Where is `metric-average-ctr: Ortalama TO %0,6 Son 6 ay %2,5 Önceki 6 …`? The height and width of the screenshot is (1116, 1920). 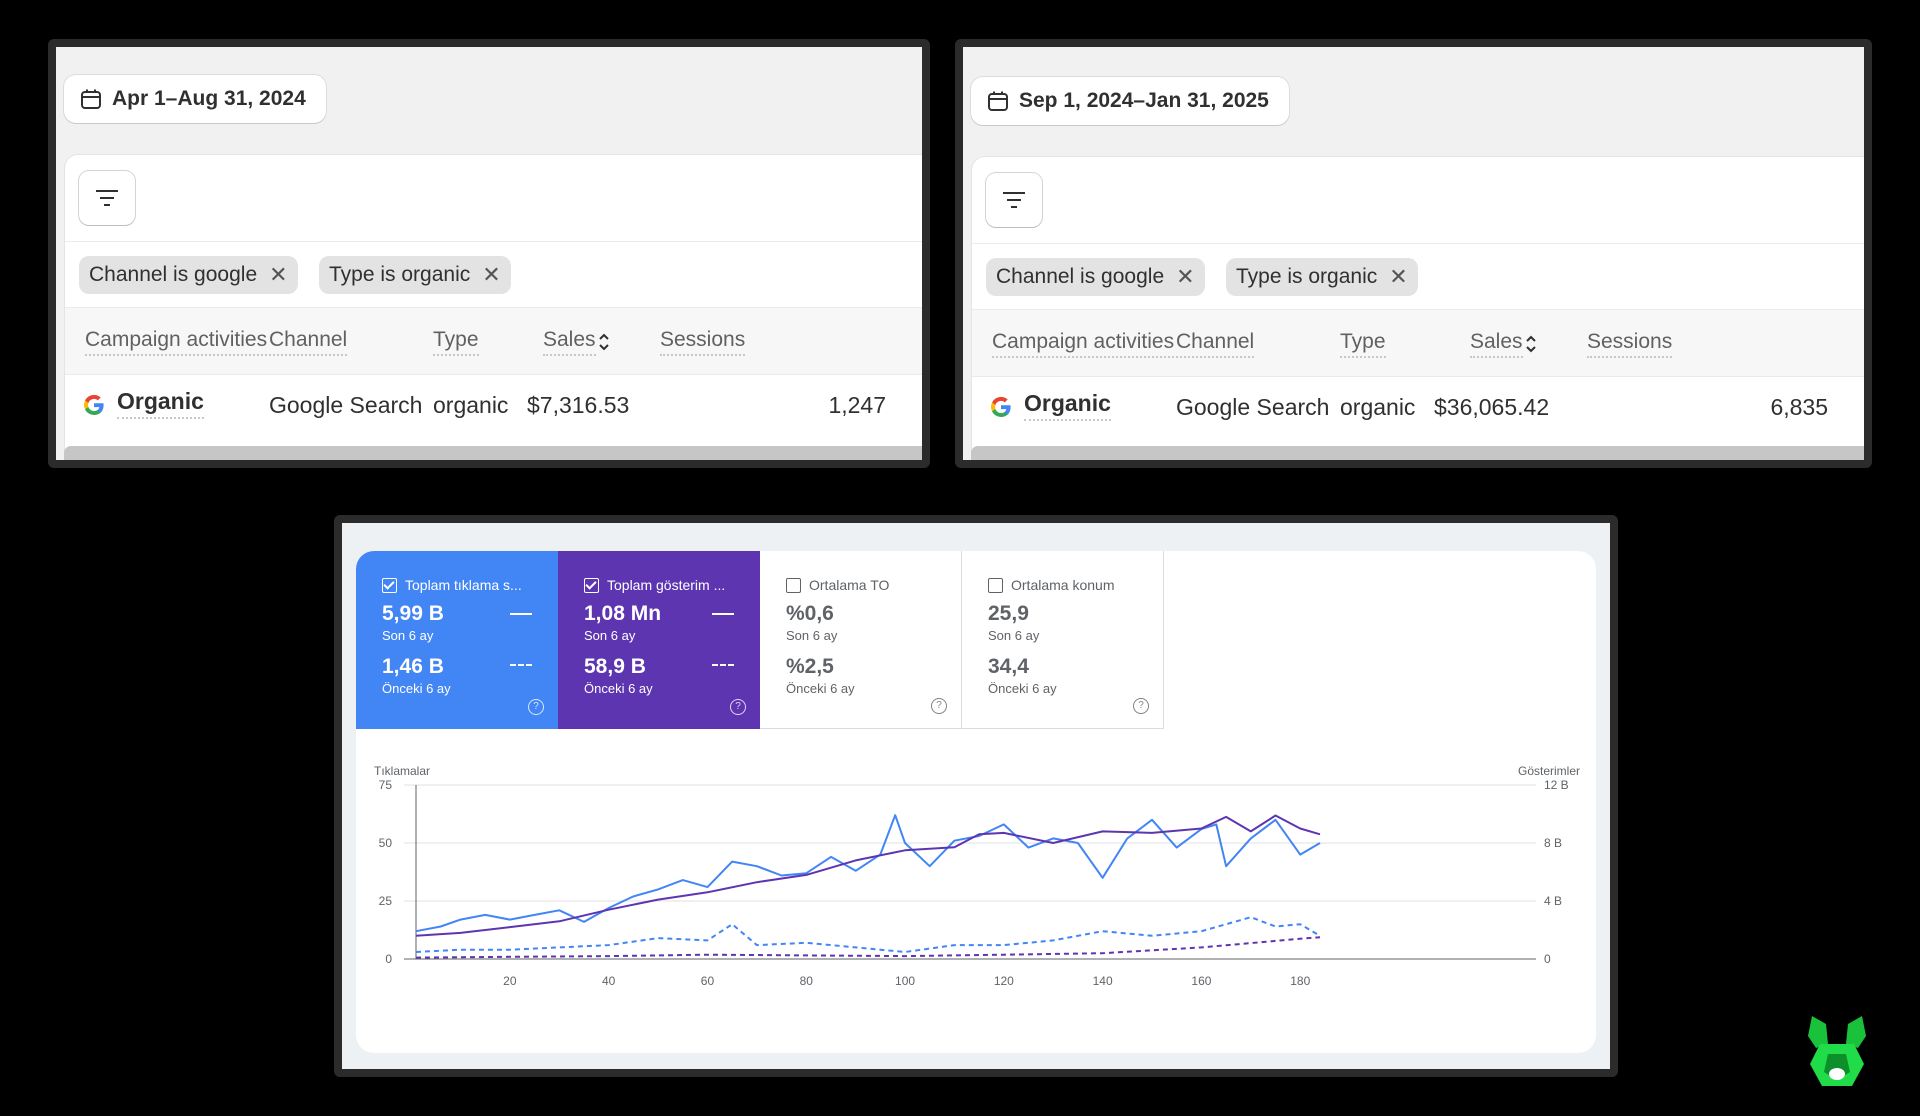
metric-average-ctr: Ortalama TO %0,6 Son 6 ay %2,5 Önceki 6 … is located at coordinates (861, 640).